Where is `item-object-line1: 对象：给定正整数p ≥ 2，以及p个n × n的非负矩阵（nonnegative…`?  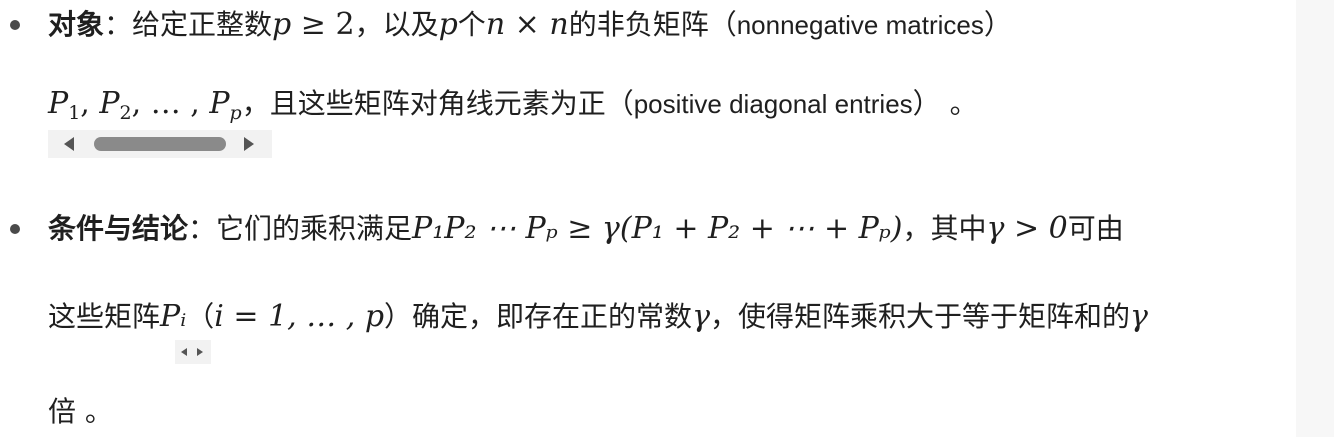 item-object-line1: 对象：给定正整数p ≥ 2，以及p个n × n的非负矩阵（nonnegative… is located at coordinates (530, 25).